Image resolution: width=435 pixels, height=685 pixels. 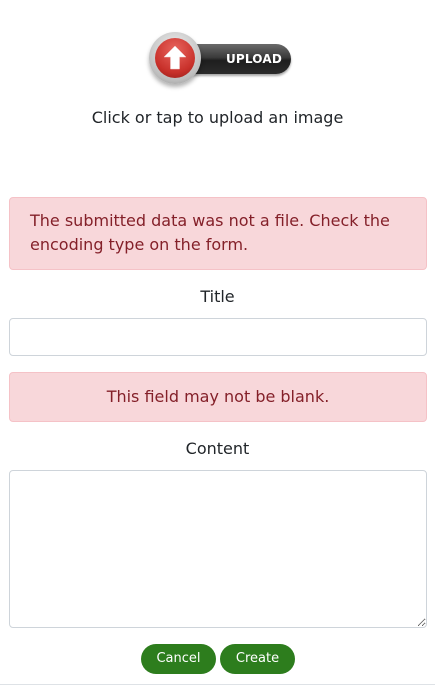 What do you see at coordinates (257, 659) in the screenshot?
I see `create-button: Create` at bounding box center [257, 659].